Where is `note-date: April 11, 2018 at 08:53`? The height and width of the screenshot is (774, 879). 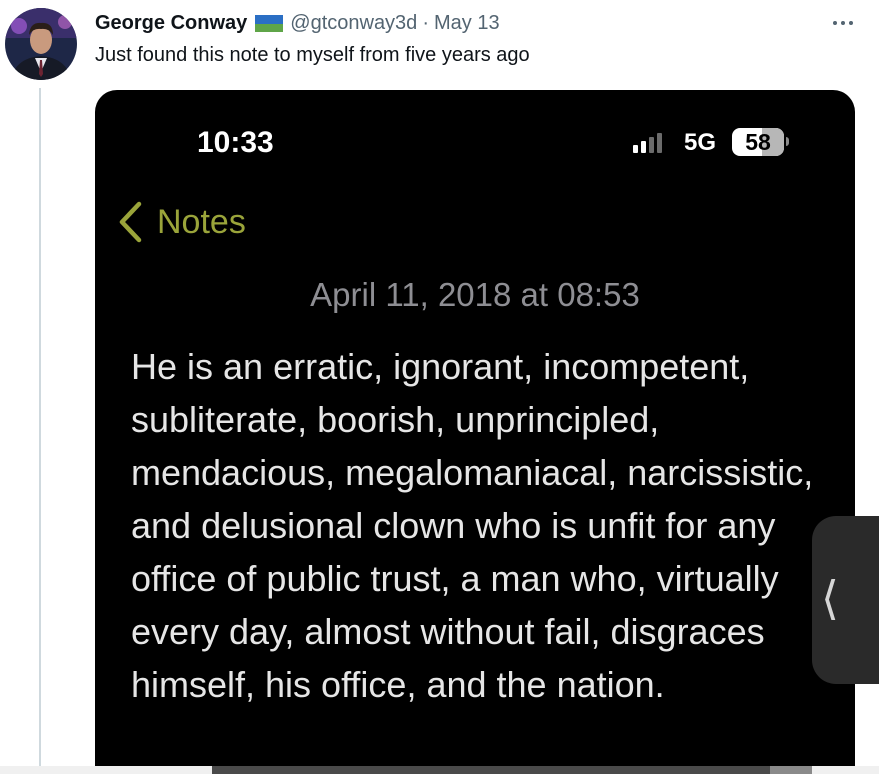
note-date: April 11, 2018 at 08:53 is located at coordinates (475, 294).